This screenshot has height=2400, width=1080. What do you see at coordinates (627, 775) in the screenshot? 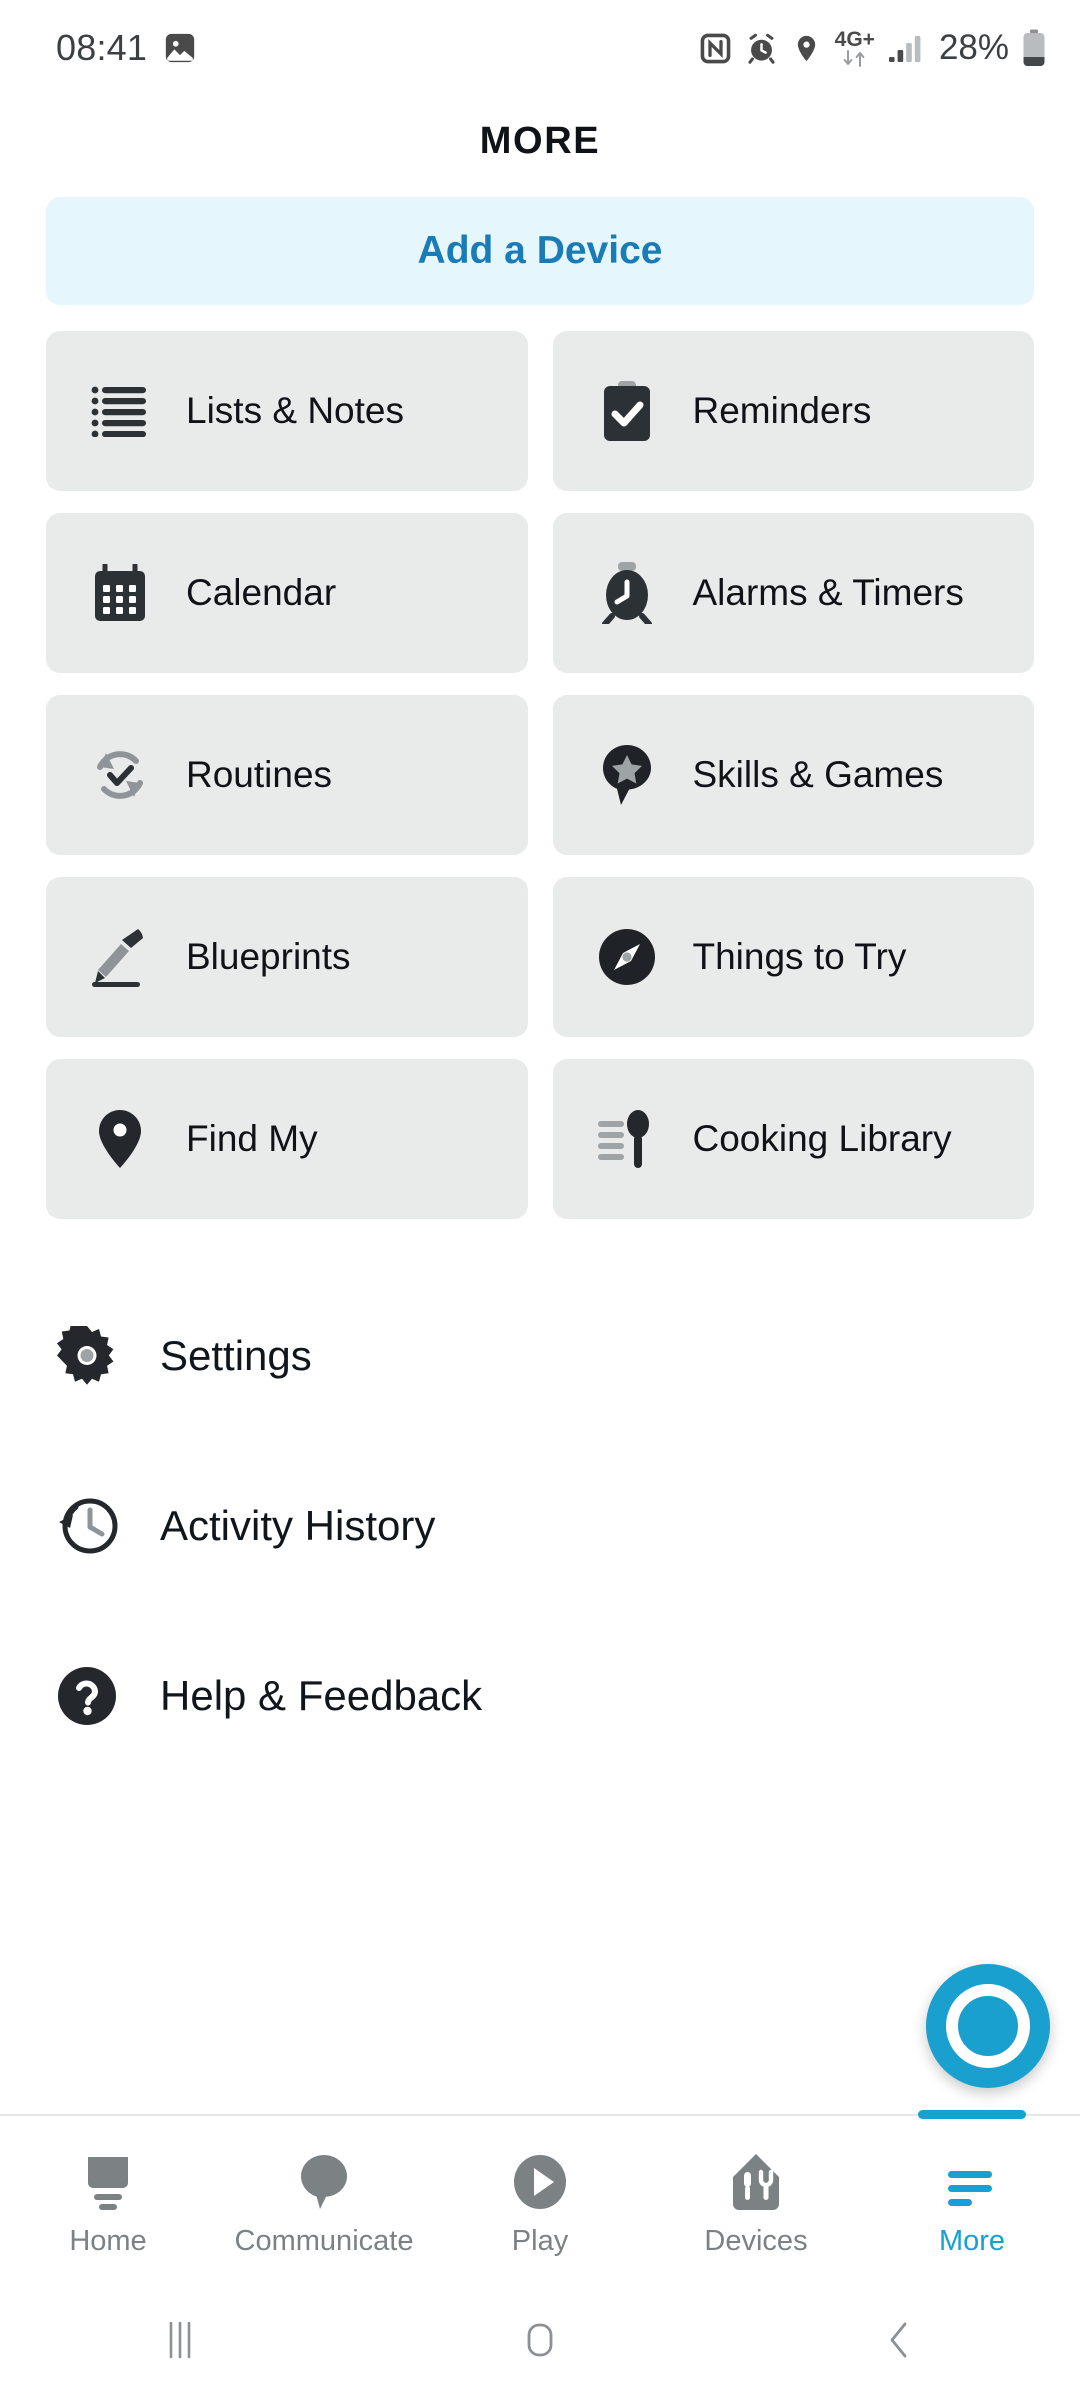
I see `star-pin-icon` at bounding box center [627, 775].